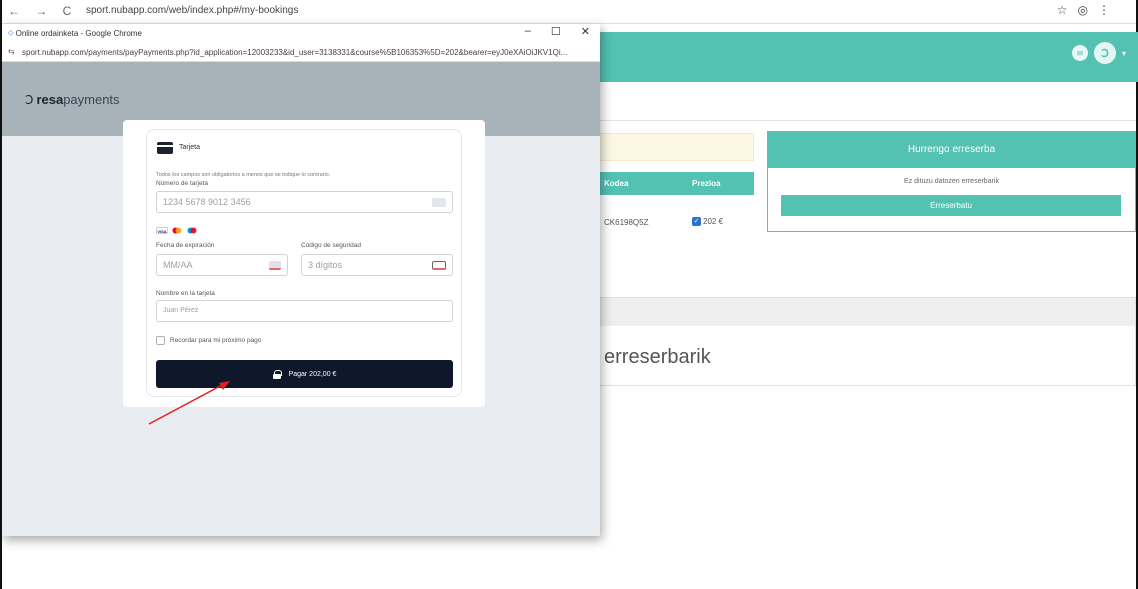 Image resolution: width=1138 pixels, height=589 pixels. Describe the element at coordinates (185, 245) in the screenshot. I see `expiry-label: Fecha de expiración` at that location.